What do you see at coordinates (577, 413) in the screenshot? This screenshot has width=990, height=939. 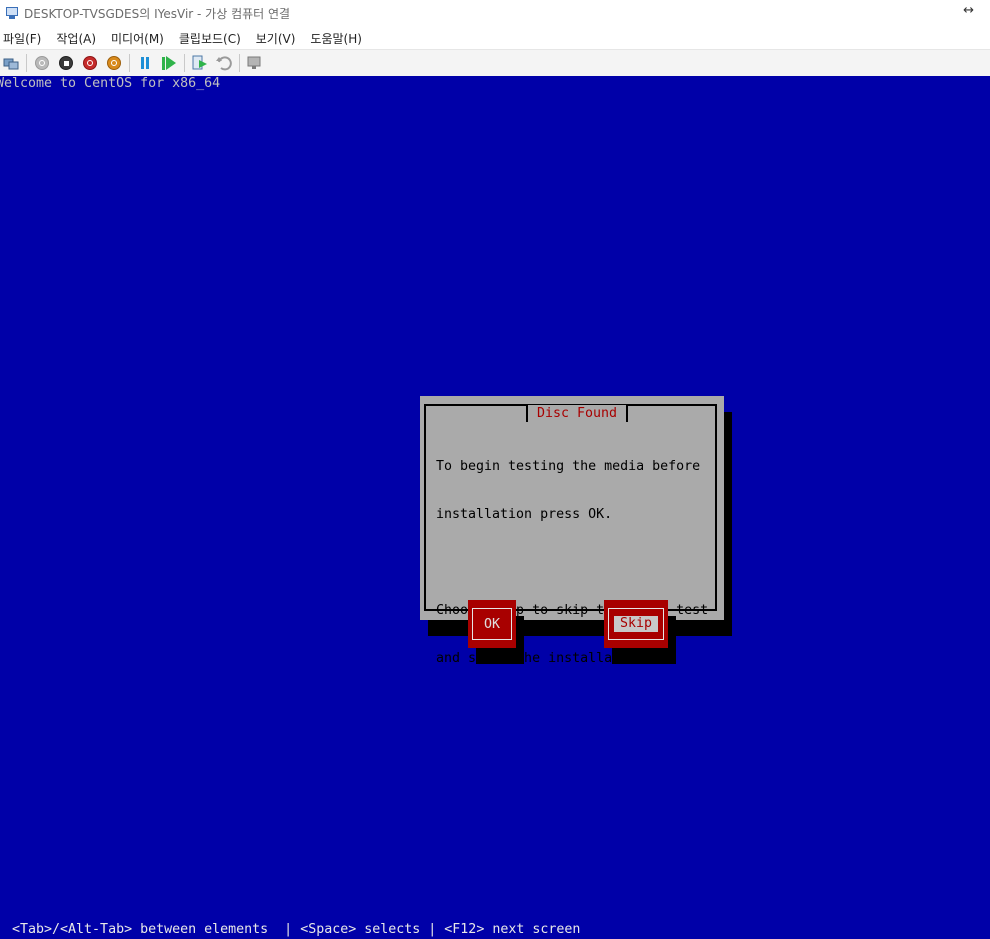 I see `dialog-title: Disc Found` at bounding box center [577, 413].